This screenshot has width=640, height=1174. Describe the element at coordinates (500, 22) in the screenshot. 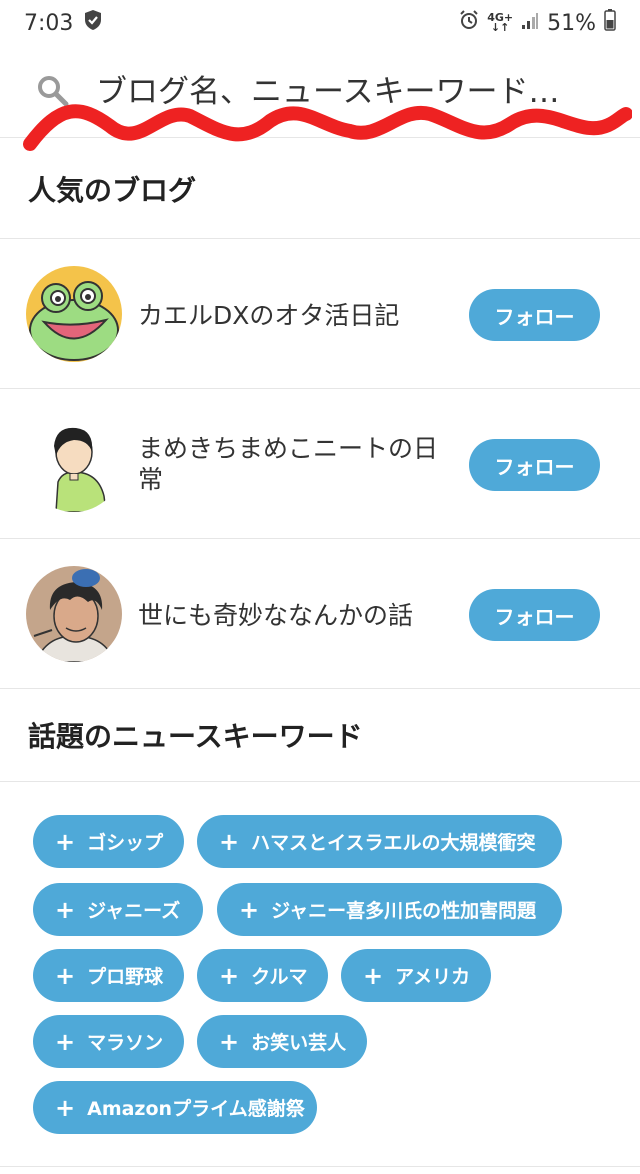

I see `network-indicator: 4G+ ↓↑` at that location.